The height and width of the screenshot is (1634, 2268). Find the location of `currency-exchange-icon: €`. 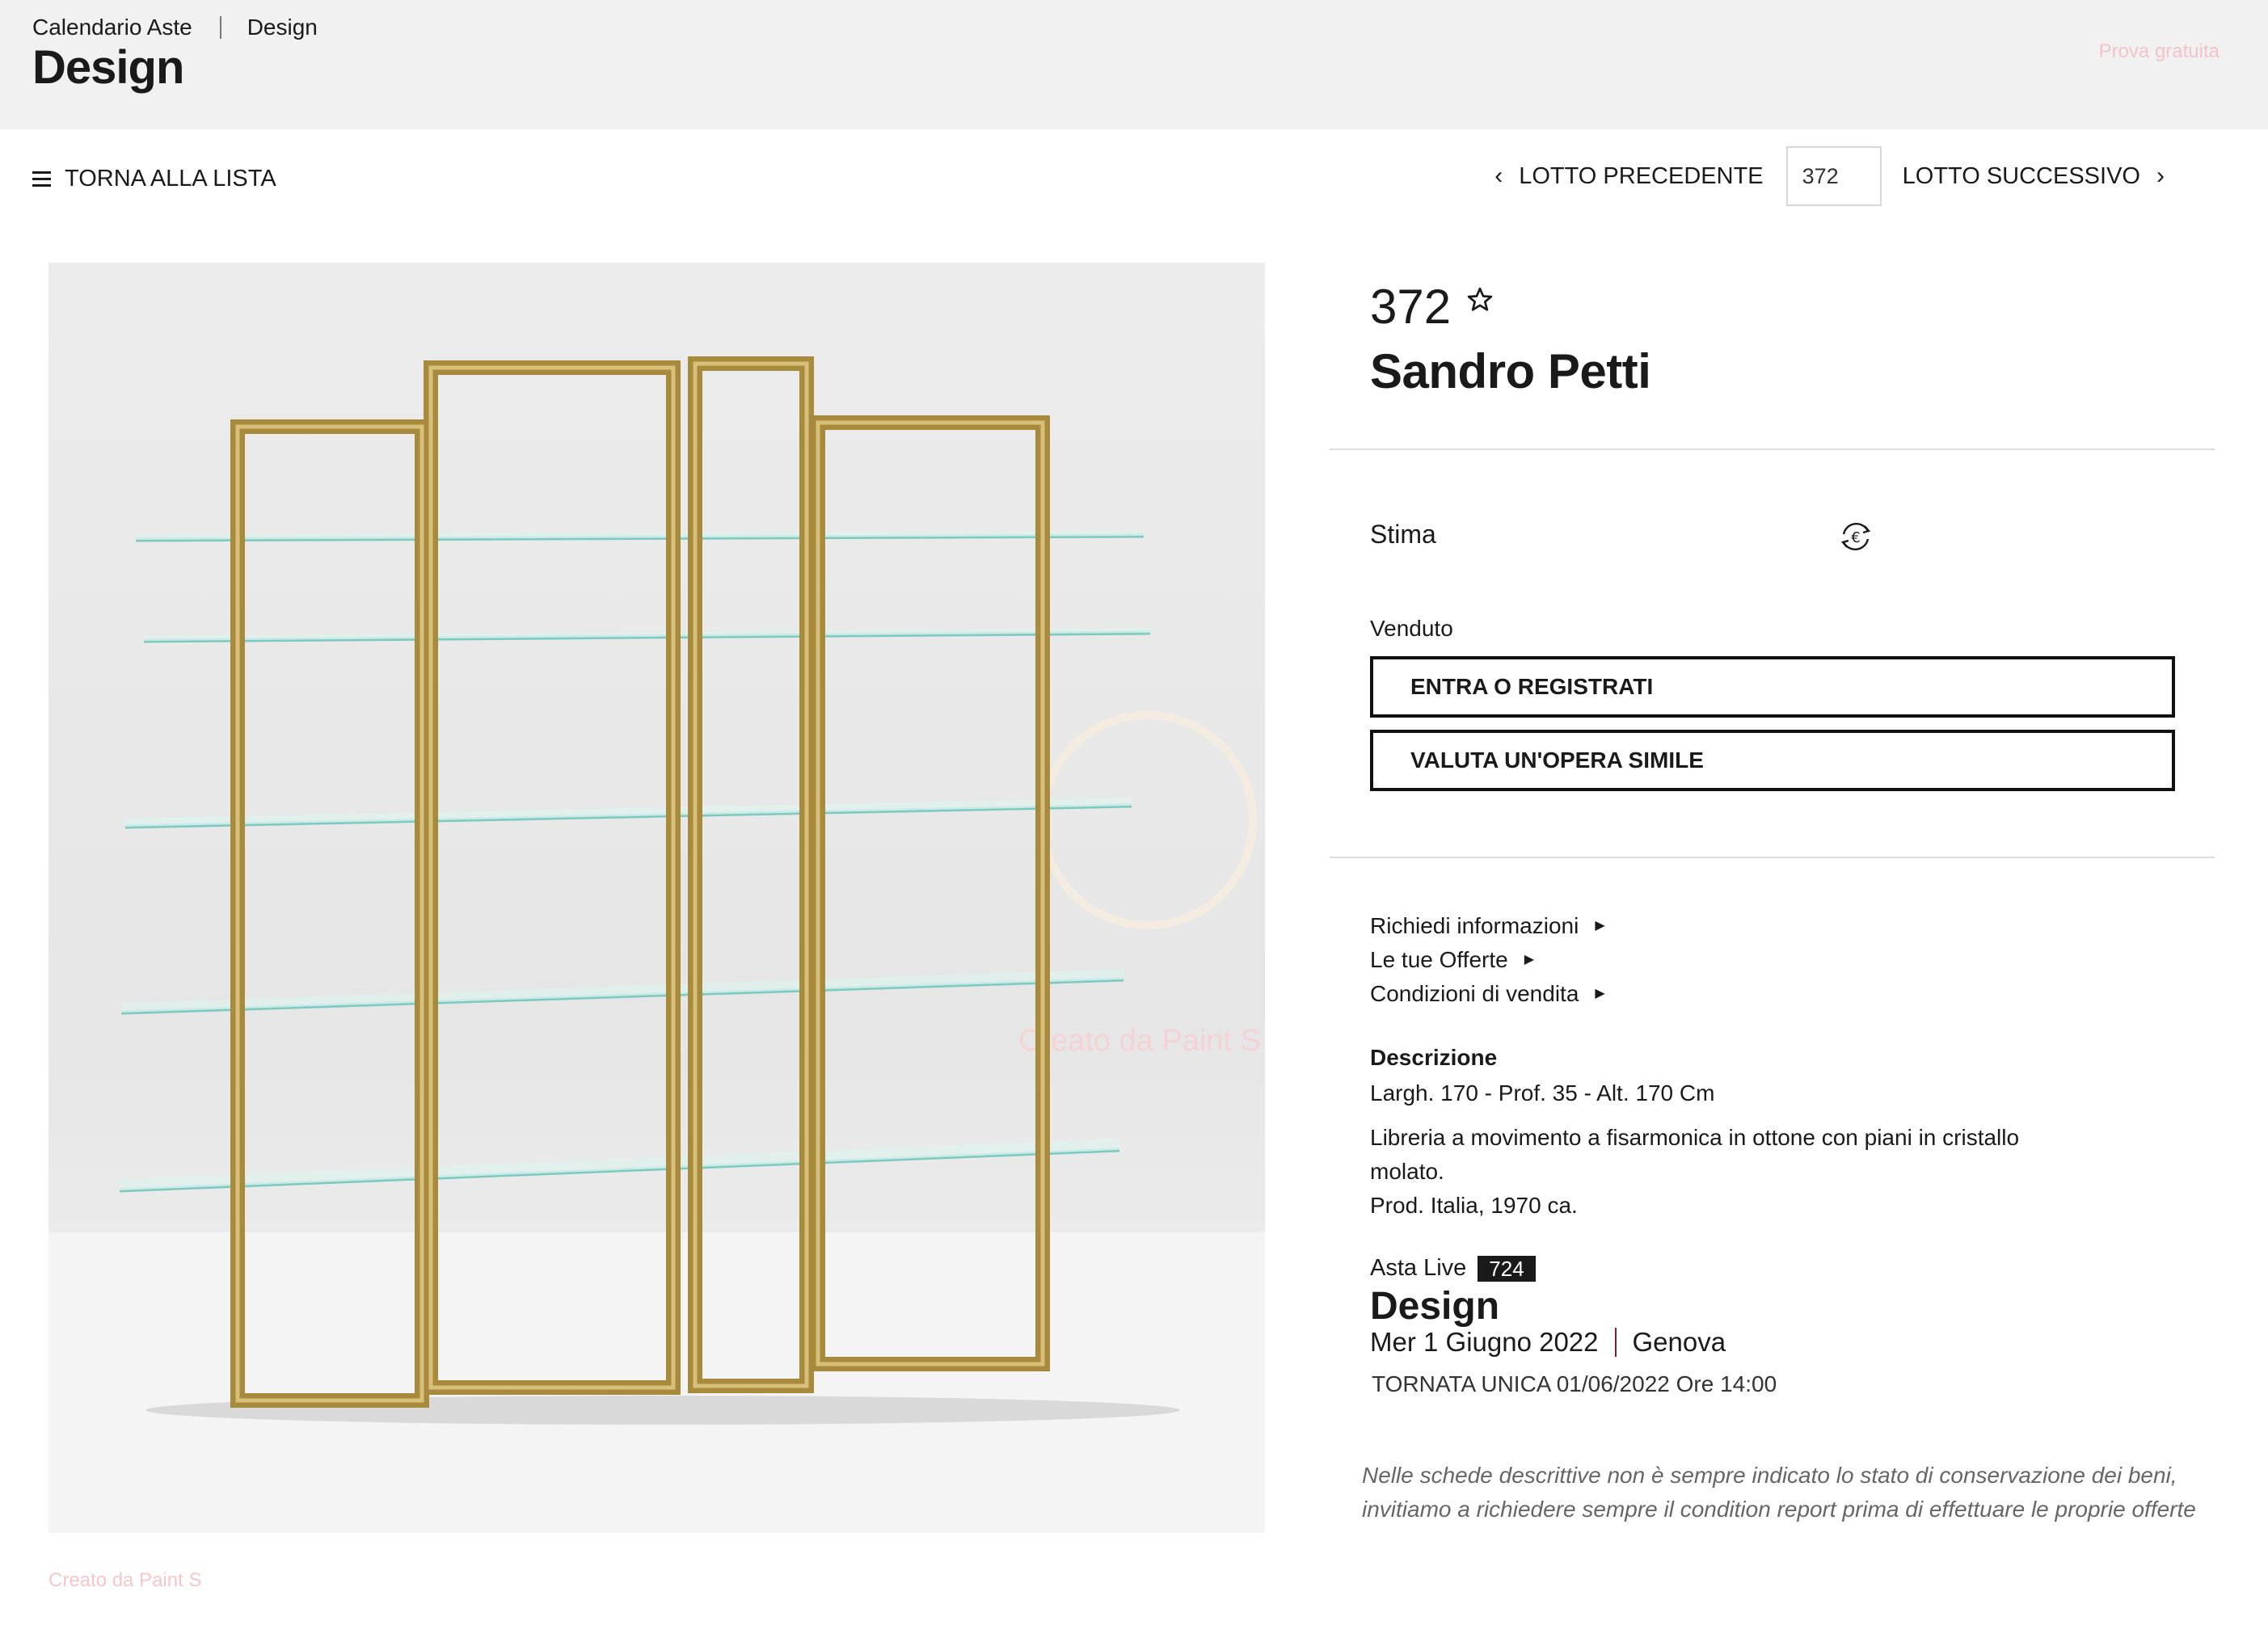

currency-exchange-icon: € is located at coordinates (1855, 536).